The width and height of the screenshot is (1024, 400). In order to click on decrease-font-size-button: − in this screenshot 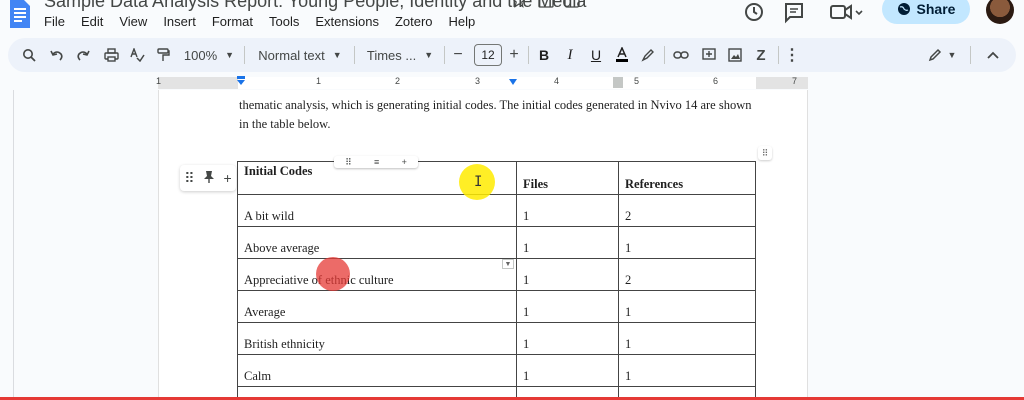, I will do `click(458, 55)`.